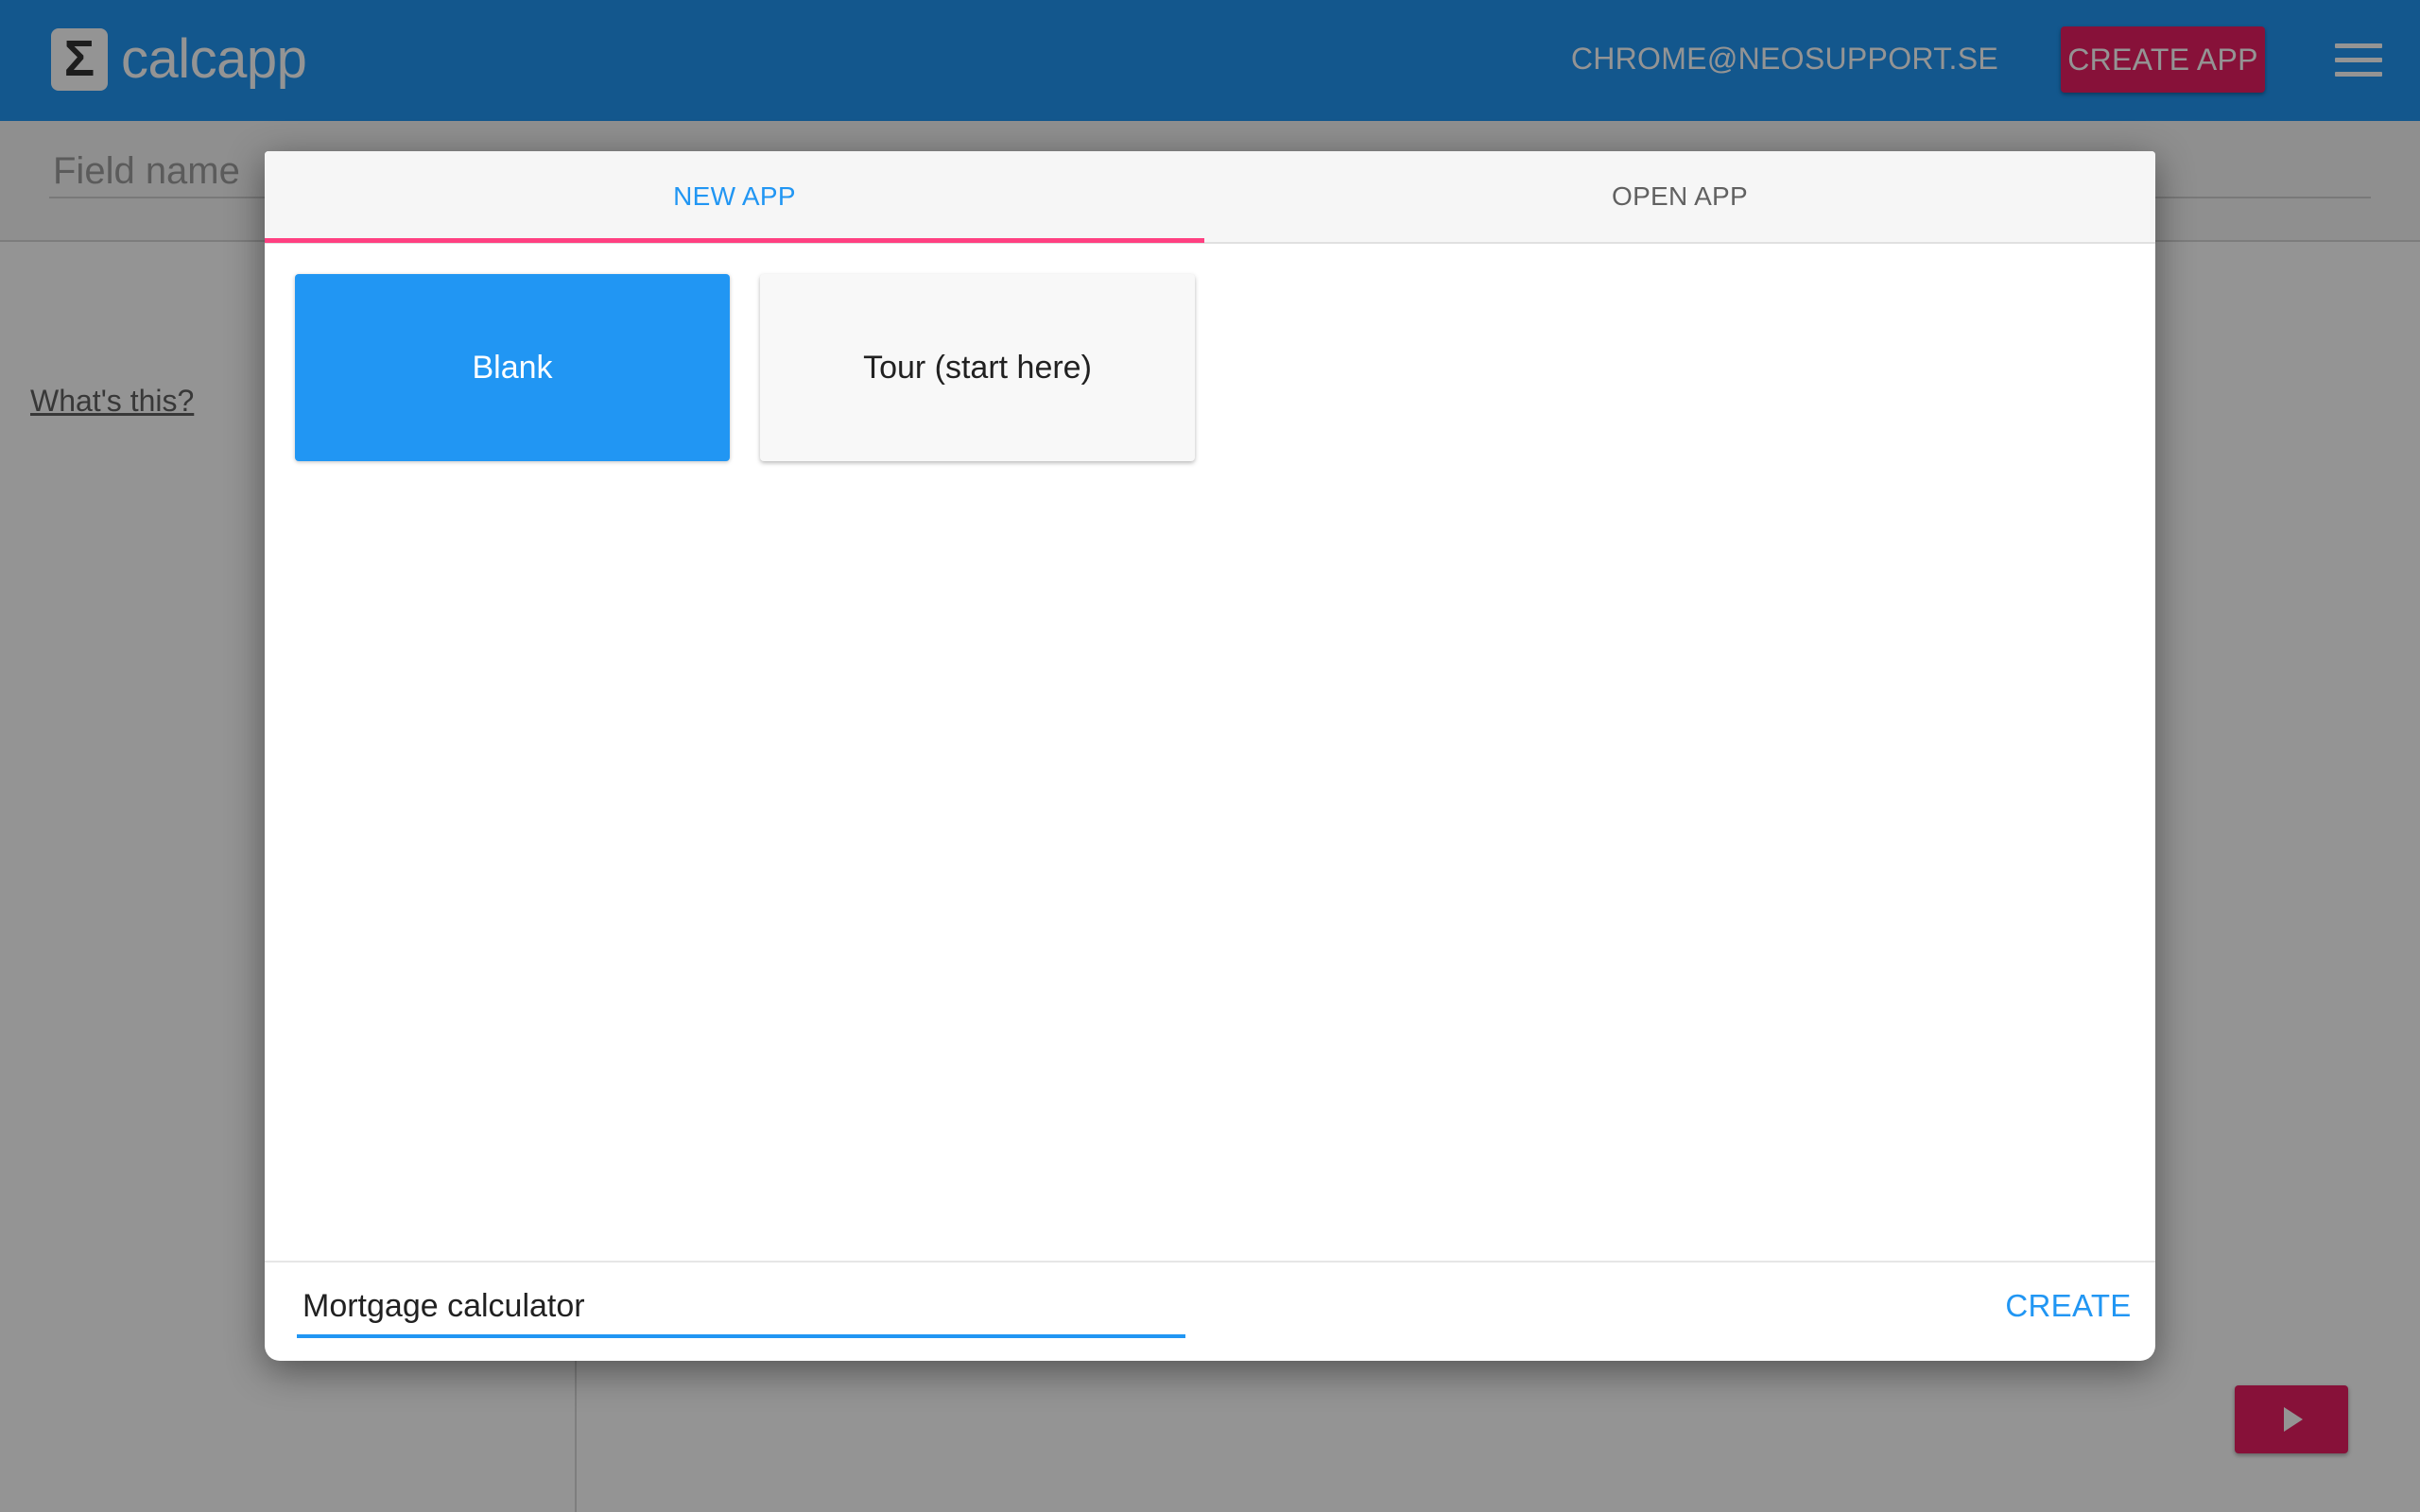 The image size is (2420, 1512). What do you see at coordinates (741, 1336) in the screenshot?
I see `app-name-underline` at bounding box center [741, 1336].